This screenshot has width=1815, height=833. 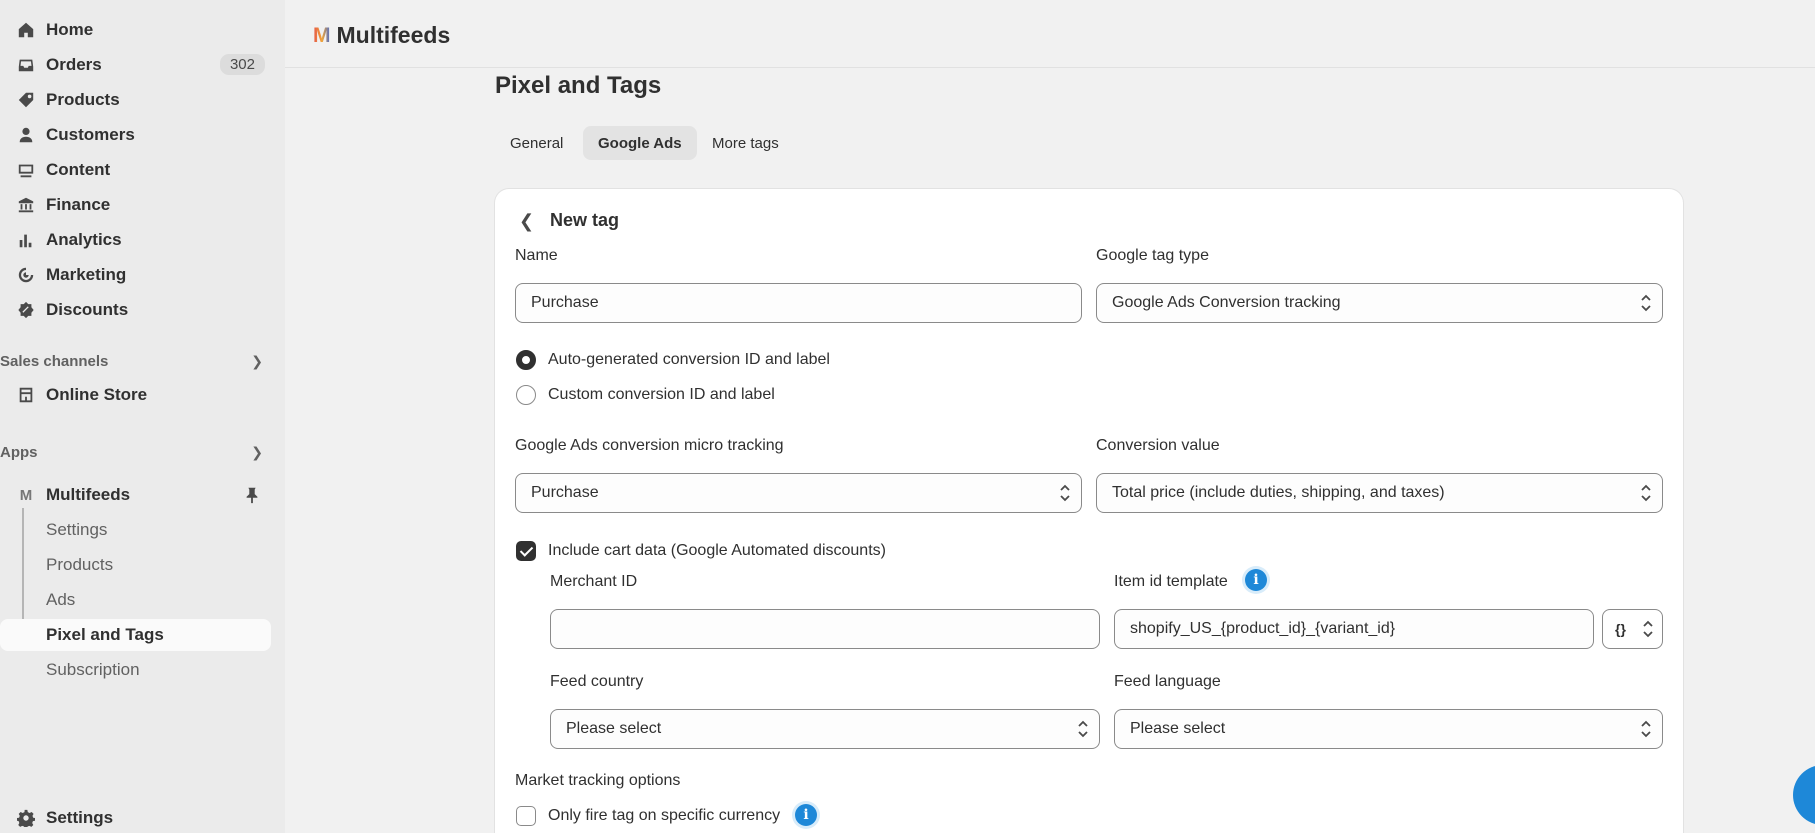 What do you see at coordinates (135, 495) in the screenshot?
I see `nav-multifeeds-app: M Multifeeds` at bounding box center [135, 495].